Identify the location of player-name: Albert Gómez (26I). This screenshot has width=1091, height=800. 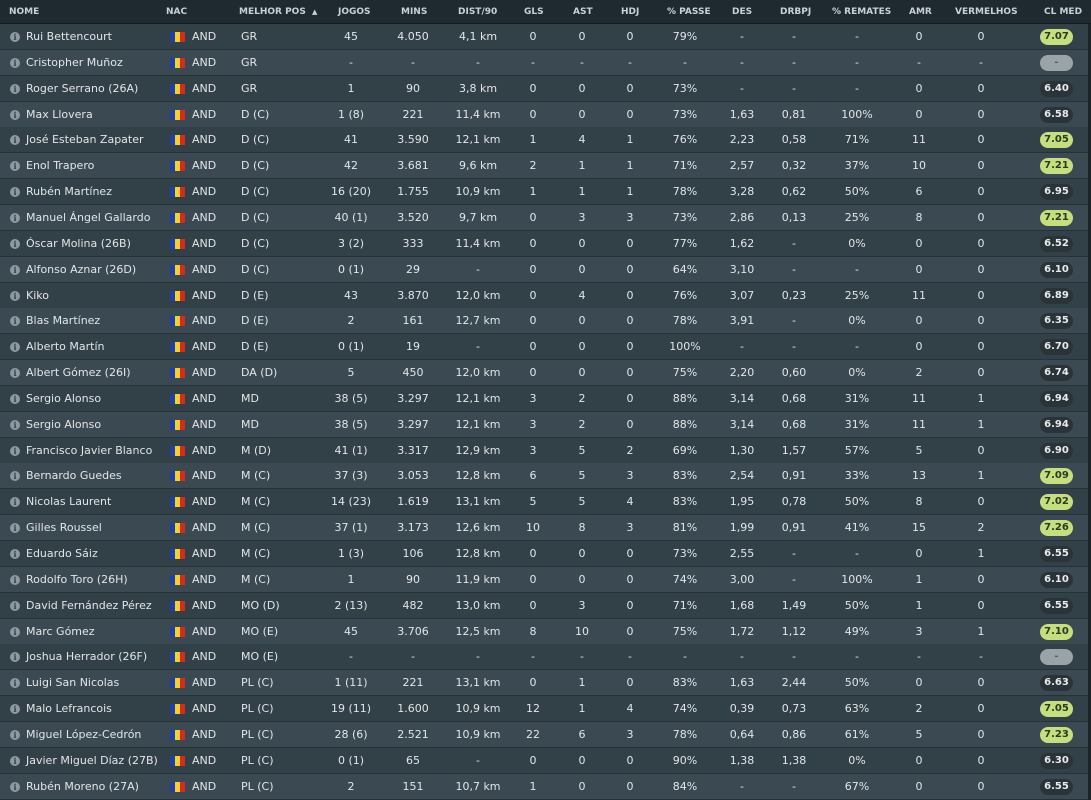
(78, 373).